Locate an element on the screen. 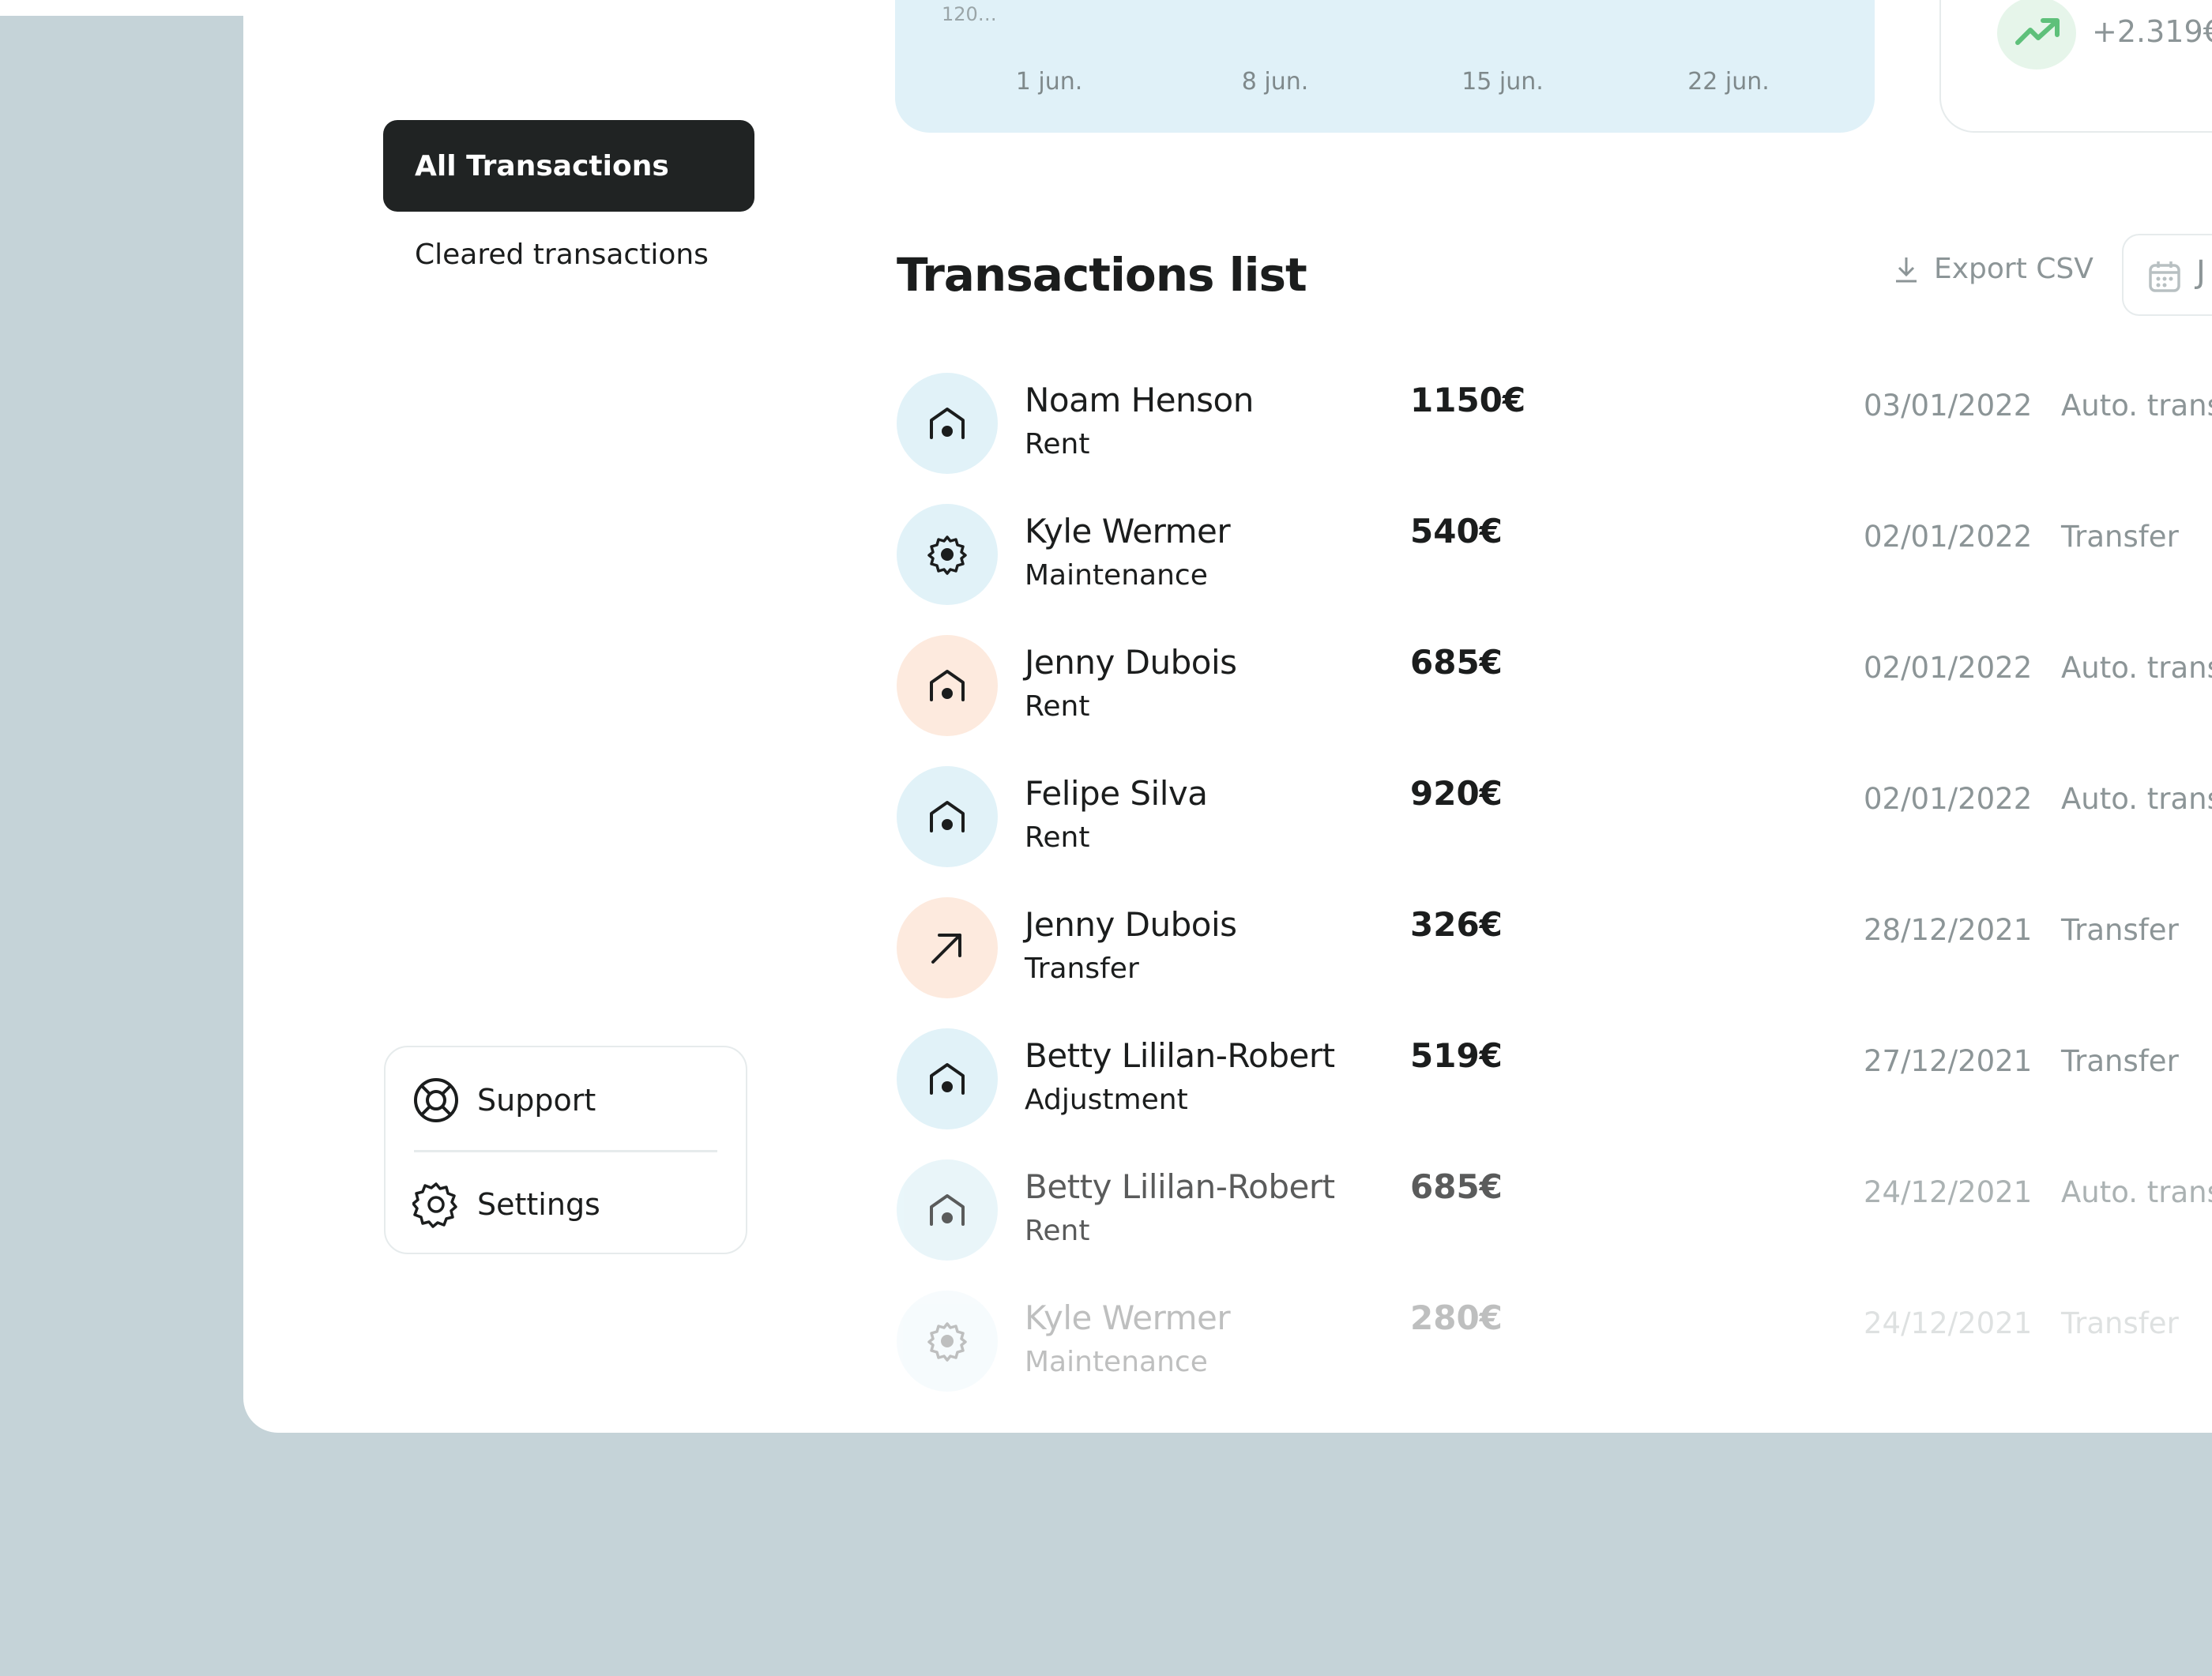 This screenshot has height=1676, width=2212. download-icon is located at coordinates (1907, 269).